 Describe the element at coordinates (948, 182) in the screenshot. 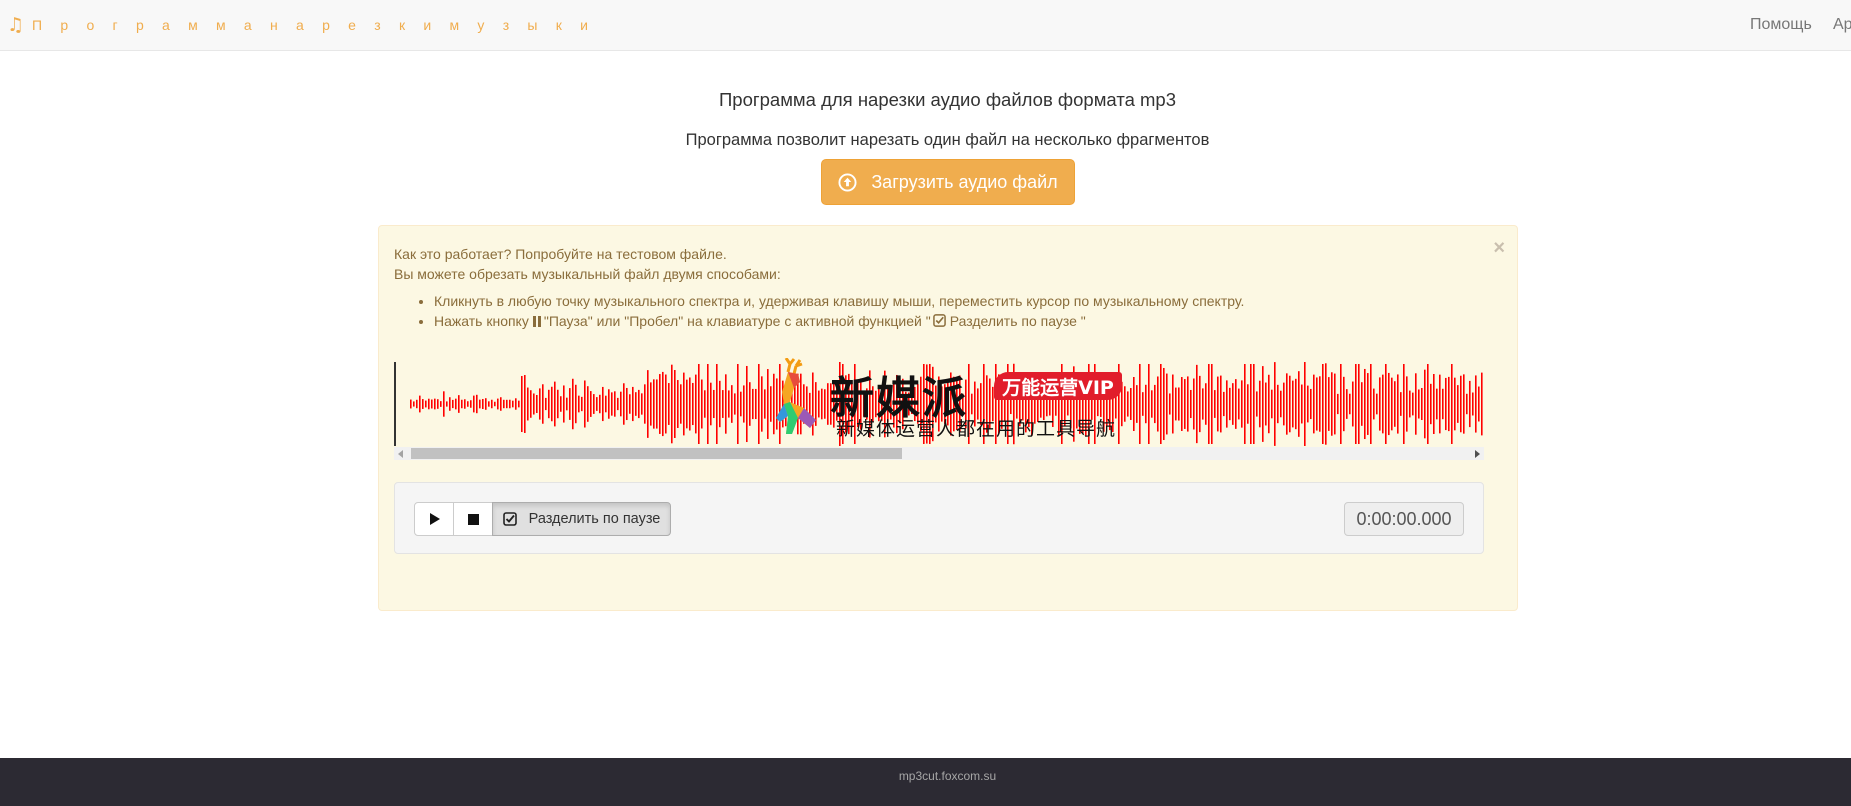

I see `upload-audio-button: Загрузить аудио файл` at that location.